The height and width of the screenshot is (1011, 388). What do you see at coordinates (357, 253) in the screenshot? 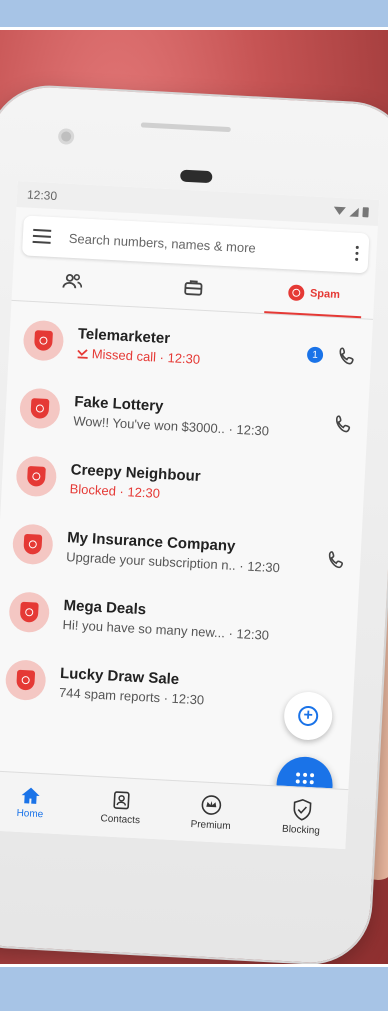
I see `more-options-icon` at bounding box center [357, 253].